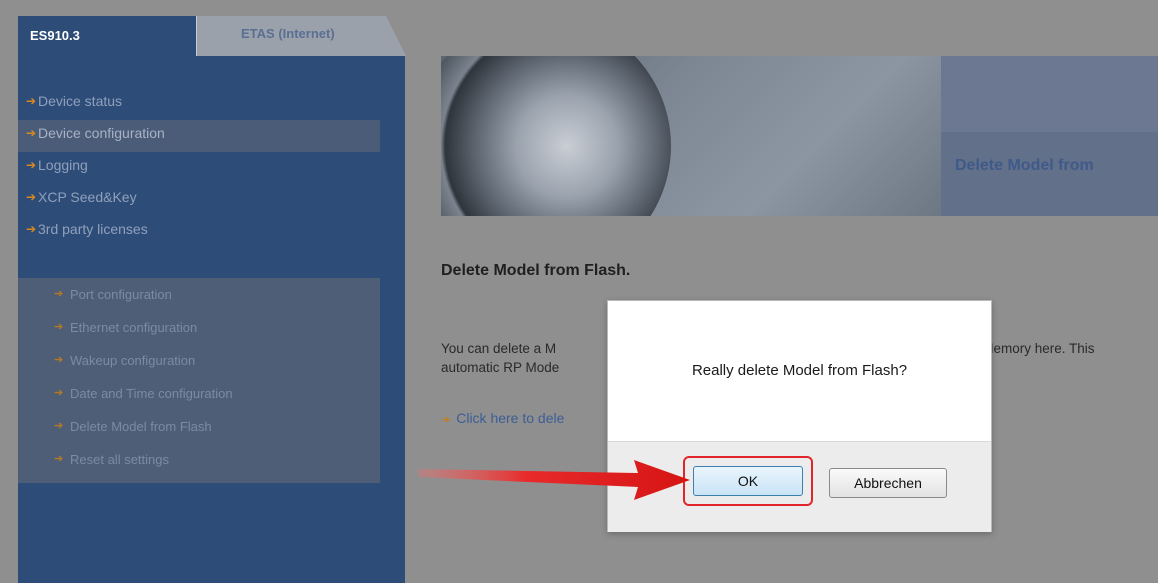  I want to click on sidebar-item-device-configuration: ➔ Device configuration, so click(199, 136).